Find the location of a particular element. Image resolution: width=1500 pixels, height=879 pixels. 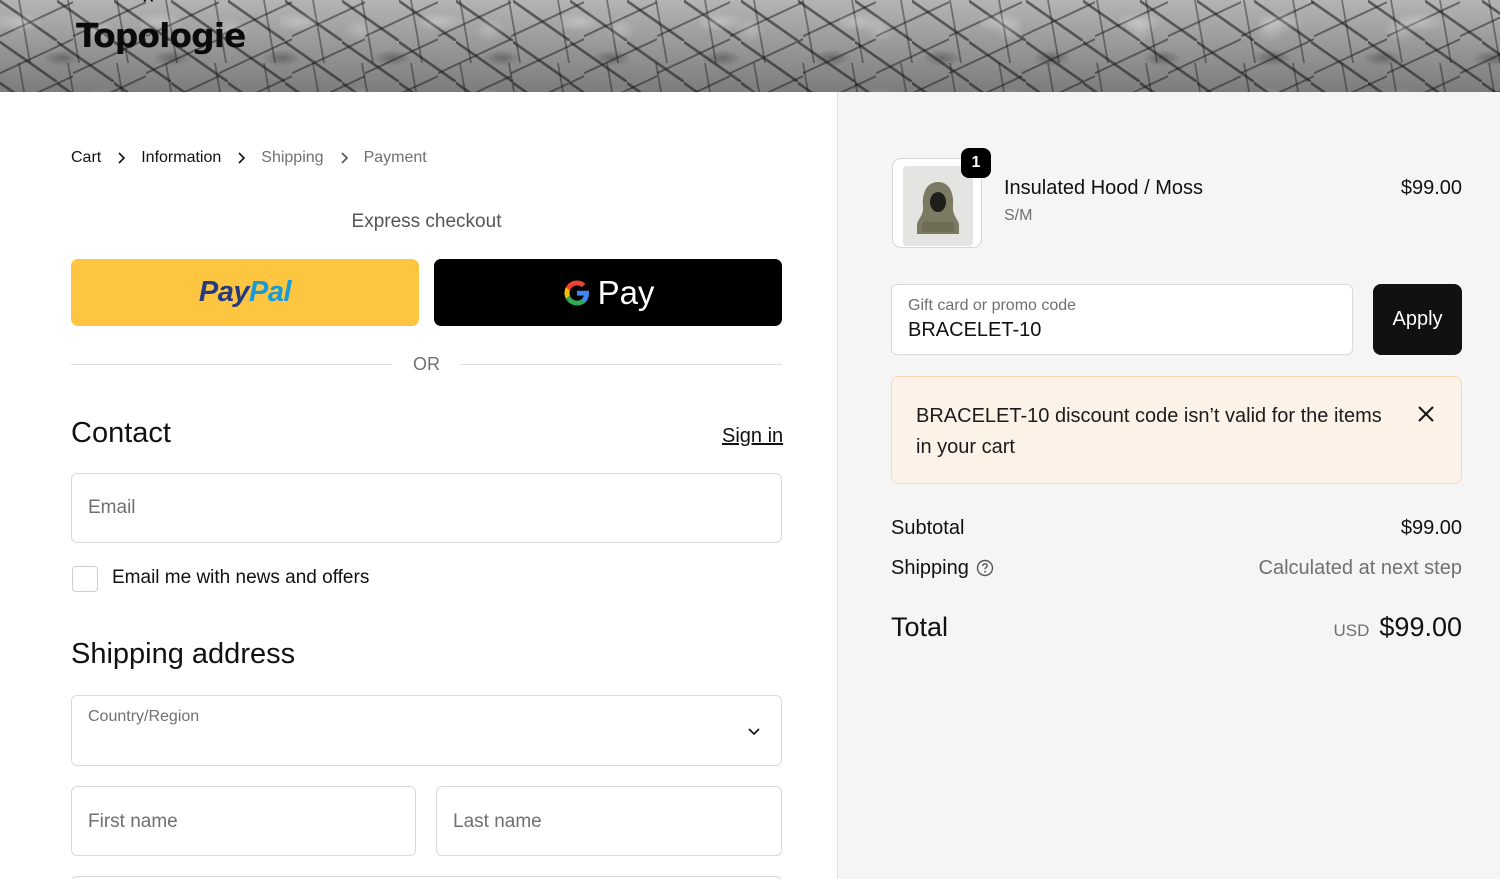

google-g-icon is located at coordinates (576, 292).